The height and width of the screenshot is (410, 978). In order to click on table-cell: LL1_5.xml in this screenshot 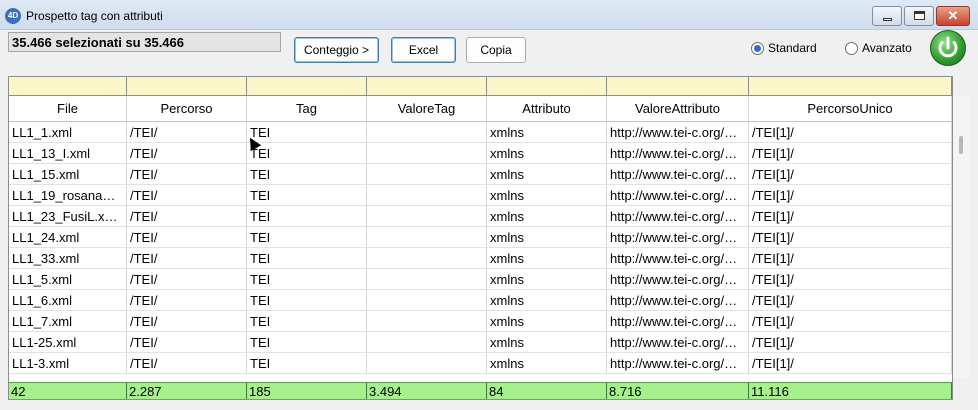, I will do `click(68, 279)`.